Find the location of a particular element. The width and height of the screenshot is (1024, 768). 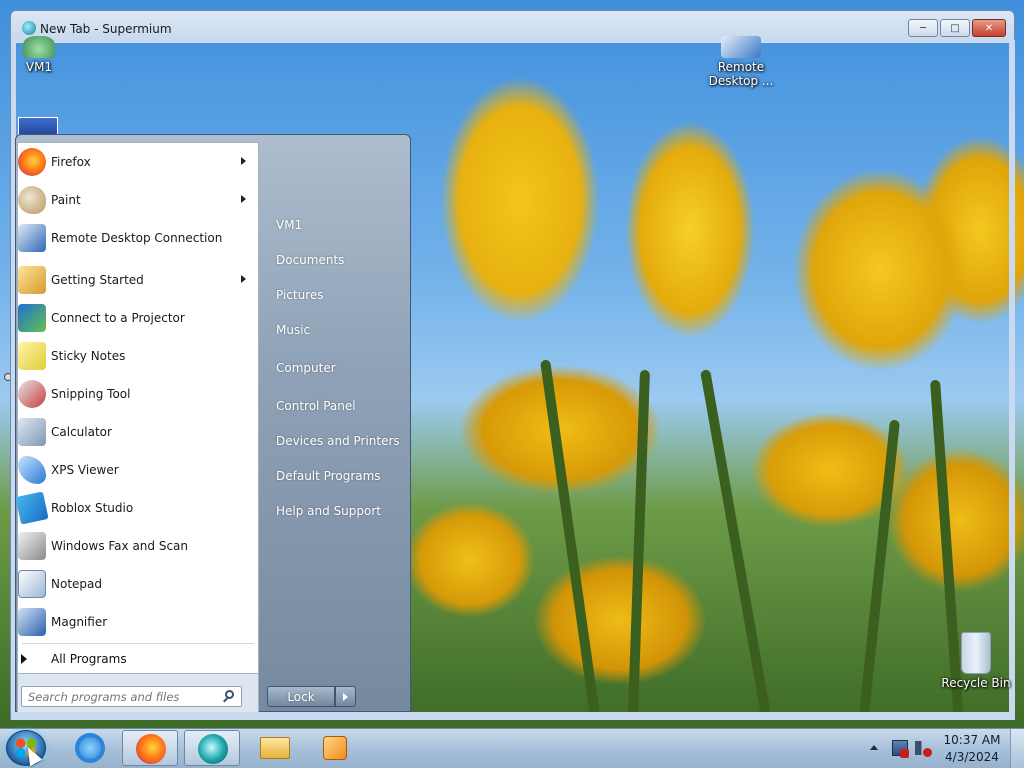

desktop-icon-recycle-bin: Recycle Bin is located at coordinates (976, 661).